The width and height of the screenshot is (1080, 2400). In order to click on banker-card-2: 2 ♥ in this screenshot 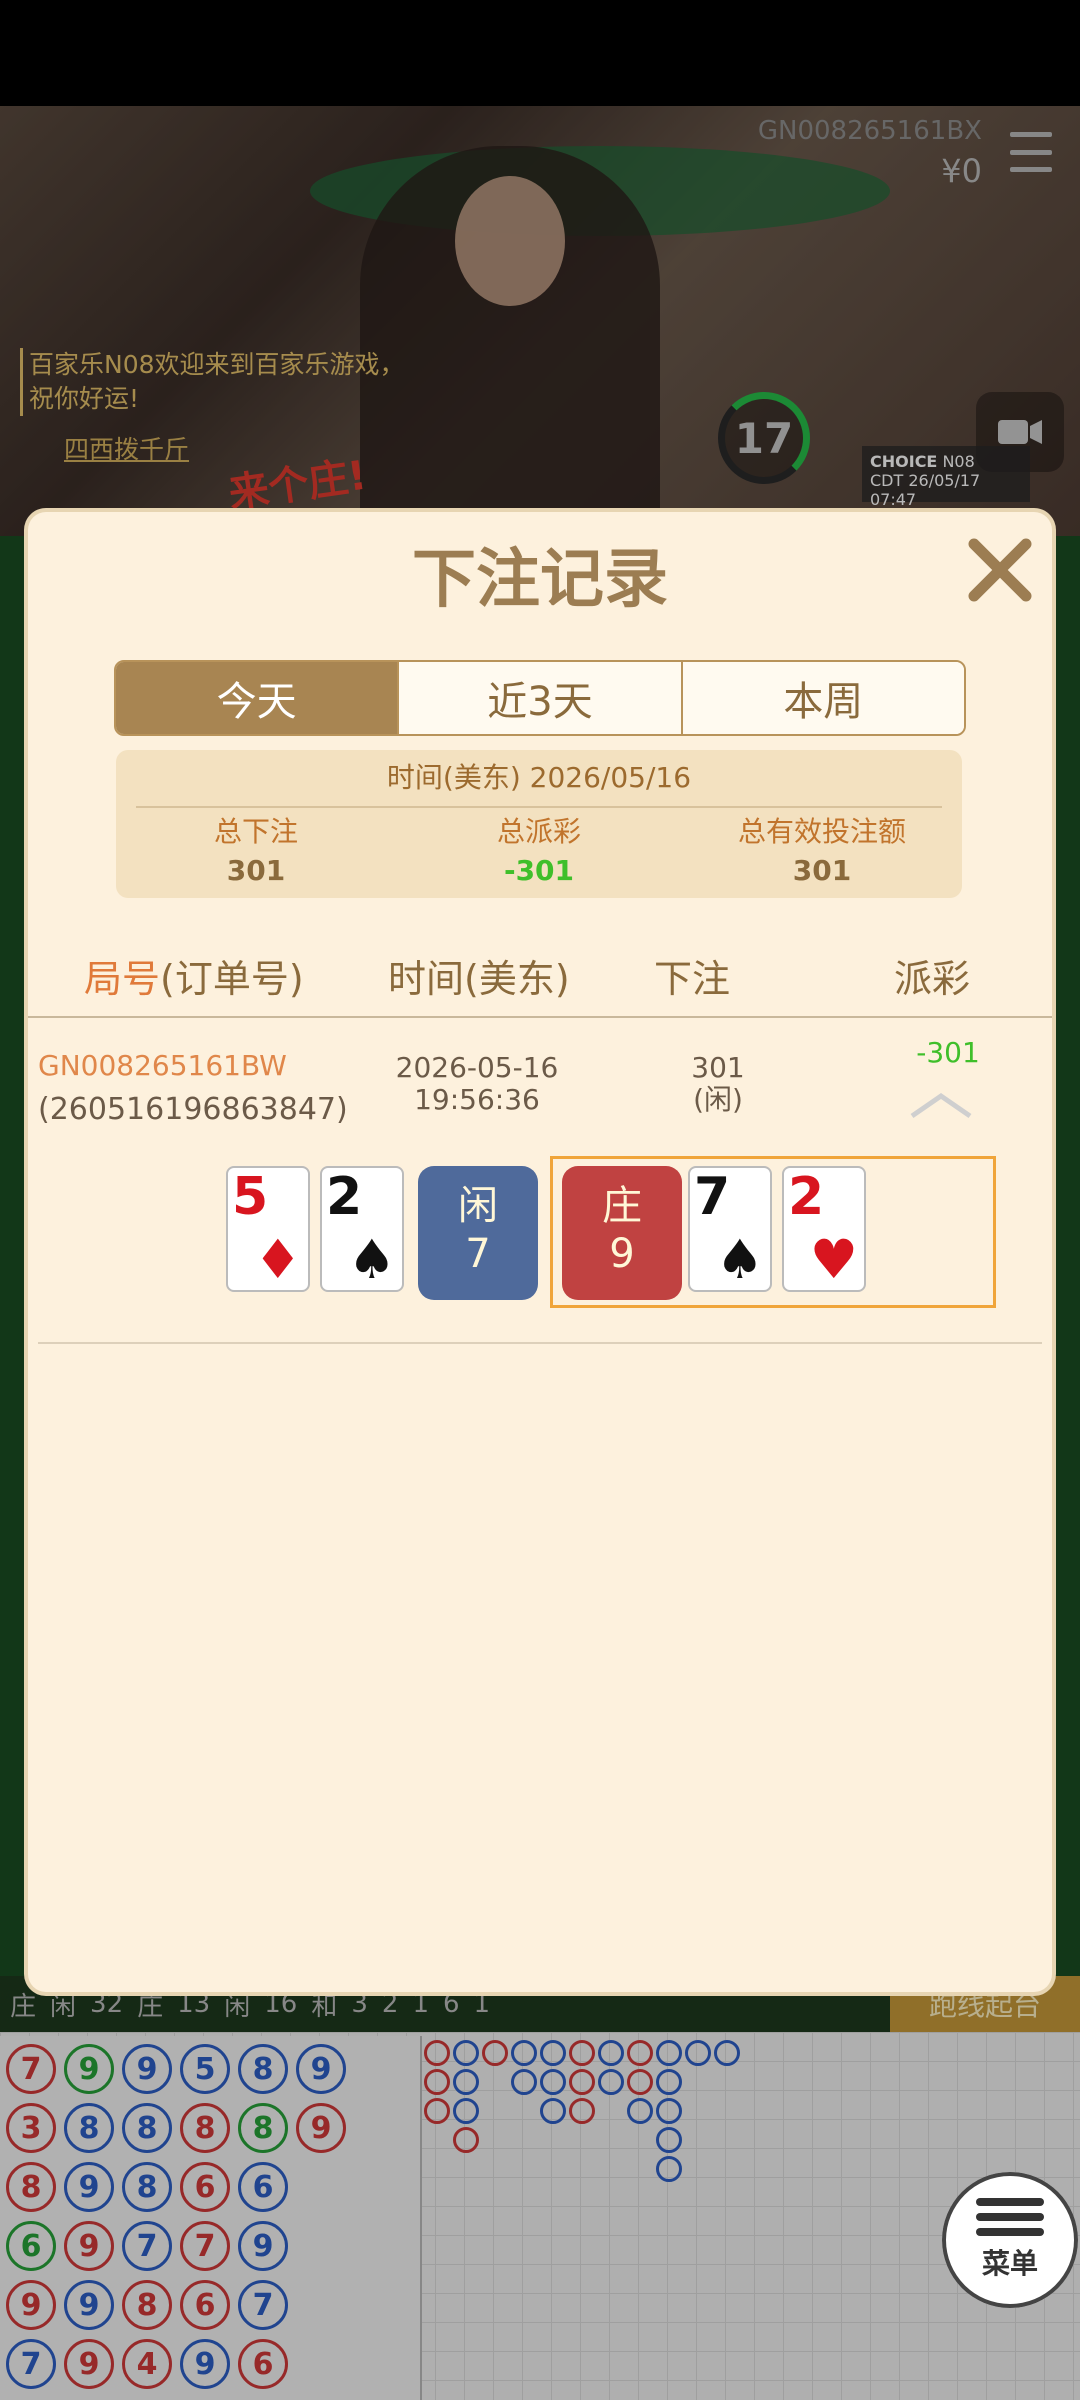, I will do `click(824, 1229)`.